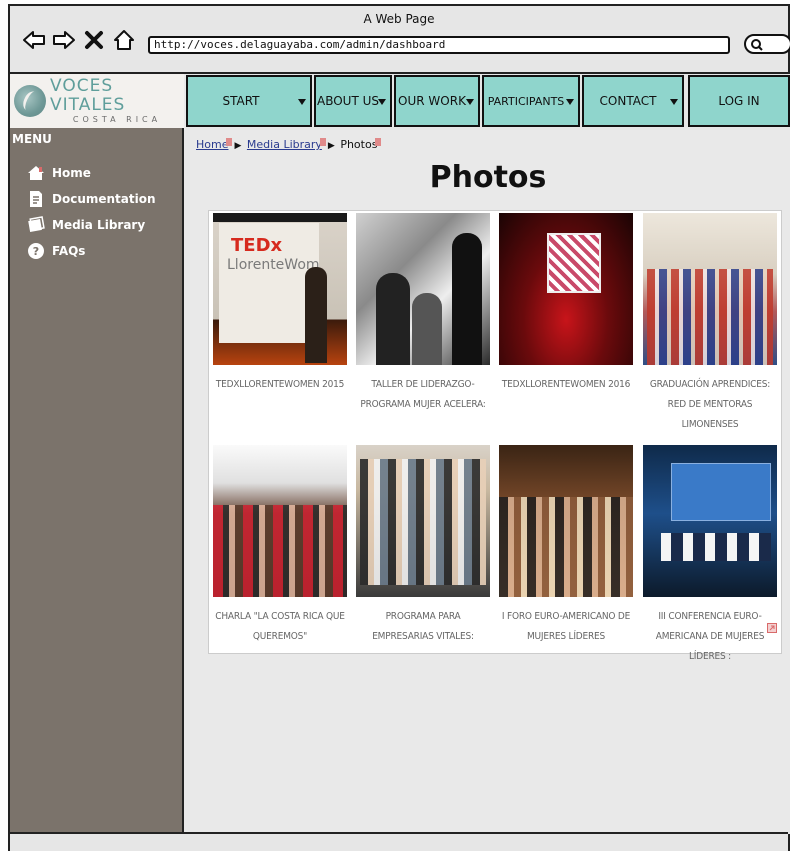 The width and height of the screenshot is (790, 851). I want to click on search-icon, so click(757, 45).